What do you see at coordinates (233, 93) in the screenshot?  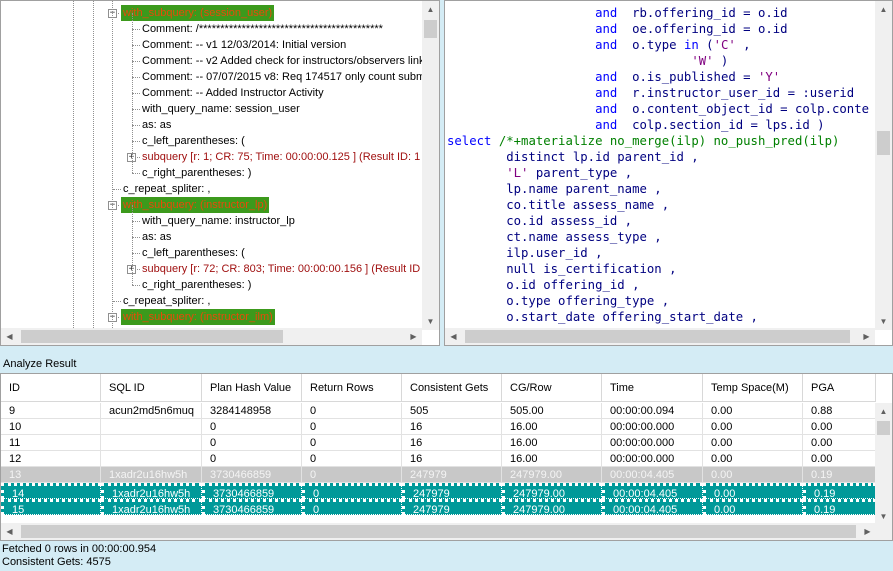 I see `tree-node: Comment: -- Added Instructor Activity` at bounding box center [233, 93].